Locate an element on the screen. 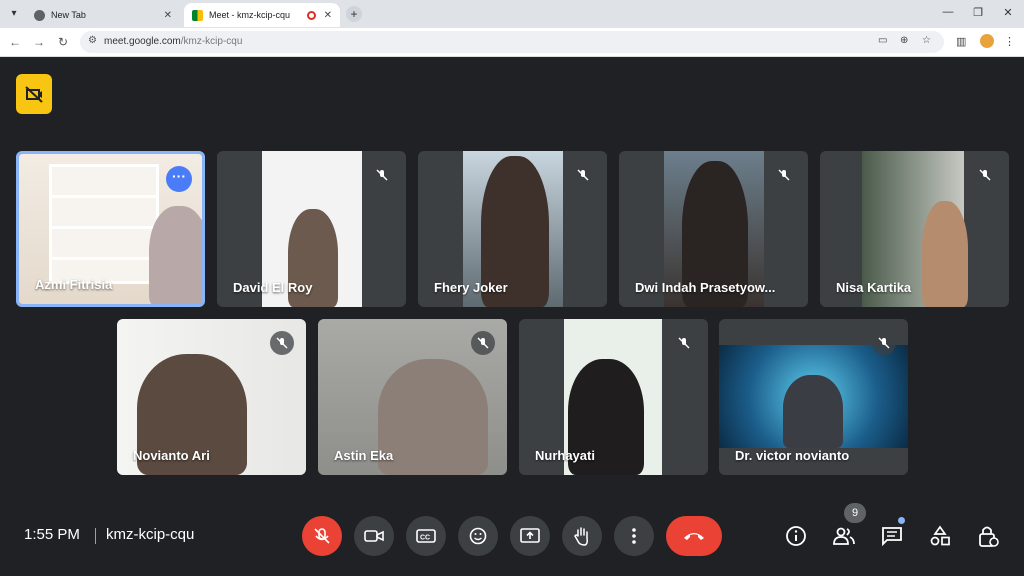  participant-name: Nisa Kartika is located at coordinates (874, 287).